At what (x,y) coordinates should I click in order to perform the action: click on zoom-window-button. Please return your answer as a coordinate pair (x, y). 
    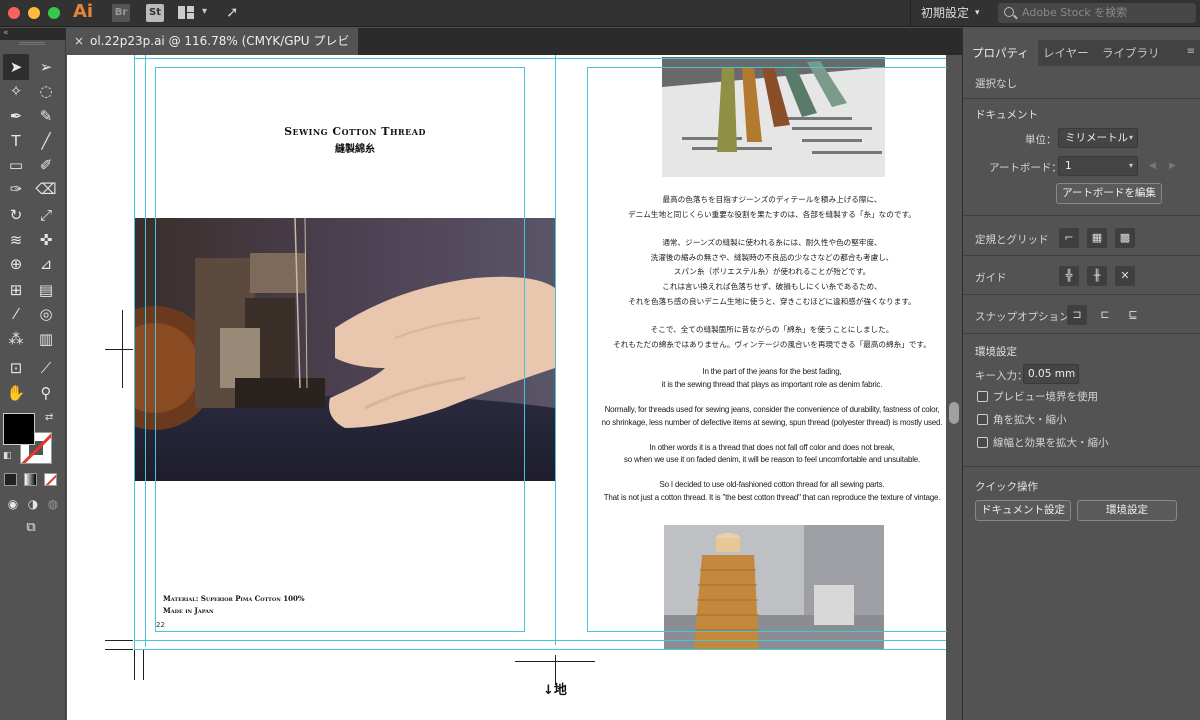
    Looking at the image, I should click on (54, 13).